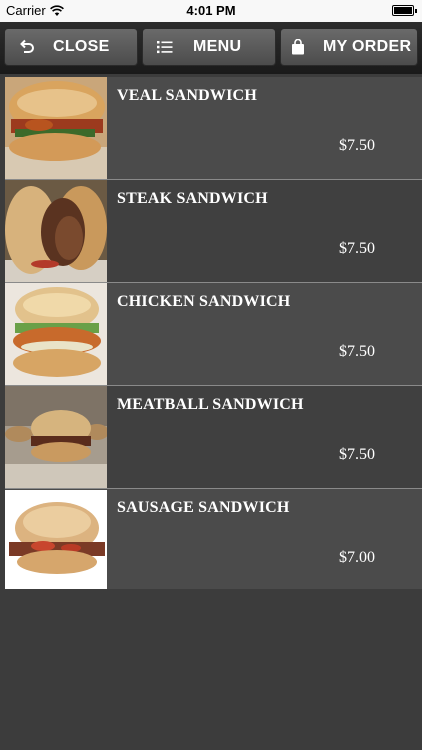 The image size is (422, 750). Describe the element at coordinates (213, 539) in the screenshot. I see `menu-item-sausage-sandwich: SAUSAGE SANDWICH $7.00` at that location.